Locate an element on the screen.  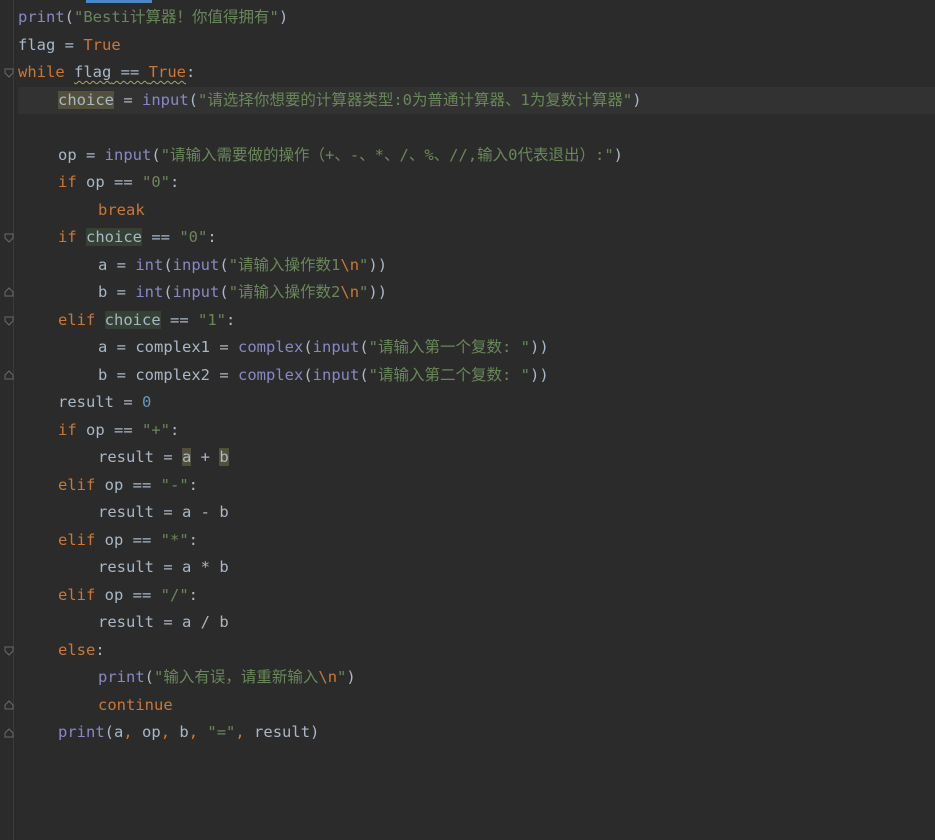
code-line: break is located at coordinates (476, 211).